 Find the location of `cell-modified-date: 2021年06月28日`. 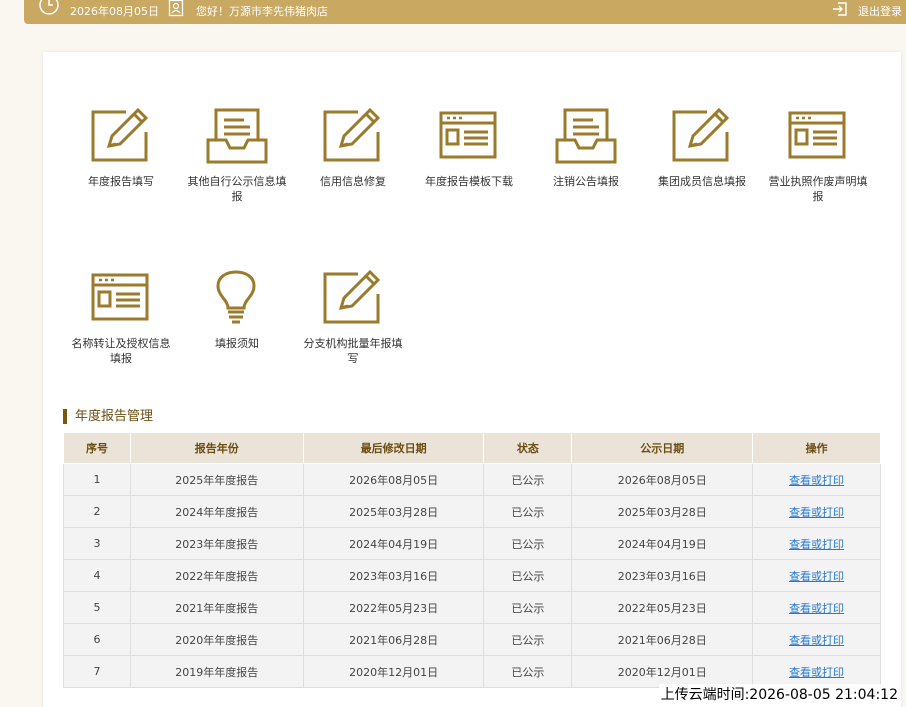

cell-modified-date: 2021年06月28日 is located at coordinates (393, 639).